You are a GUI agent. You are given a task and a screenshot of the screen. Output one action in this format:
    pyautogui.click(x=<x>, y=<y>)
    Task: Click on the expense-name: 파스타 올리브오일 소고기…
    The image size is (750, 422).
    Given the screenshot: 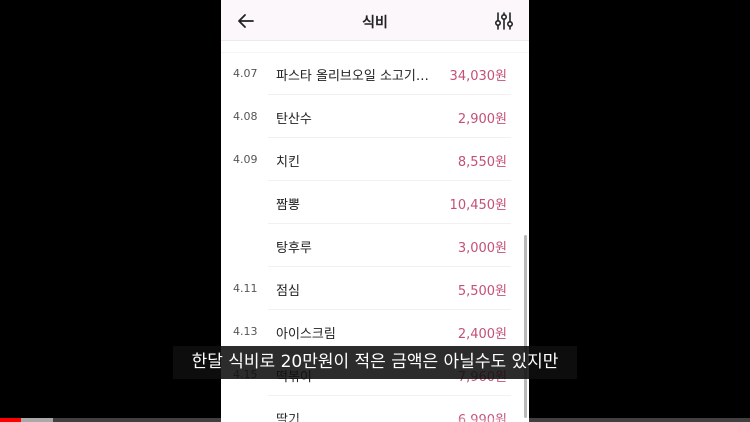 What is the action you would take?
    pyautogui.click(x=352, y=76)
    